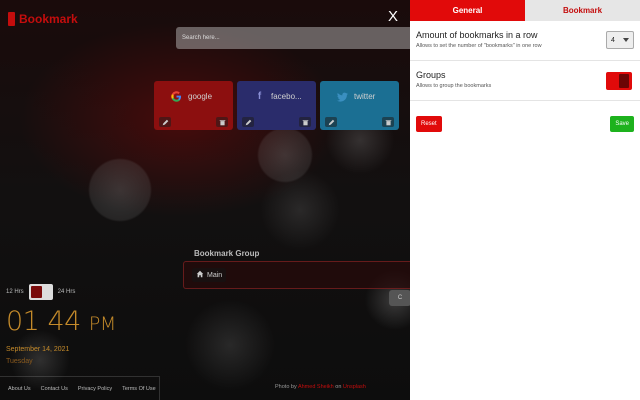 The width and height of the screenshot is (640, 400). What do you see at coordinates (66, 292) in the screenshot?
I see `format-24h-label: 24 Hrs` at bounding box center [66, 292].